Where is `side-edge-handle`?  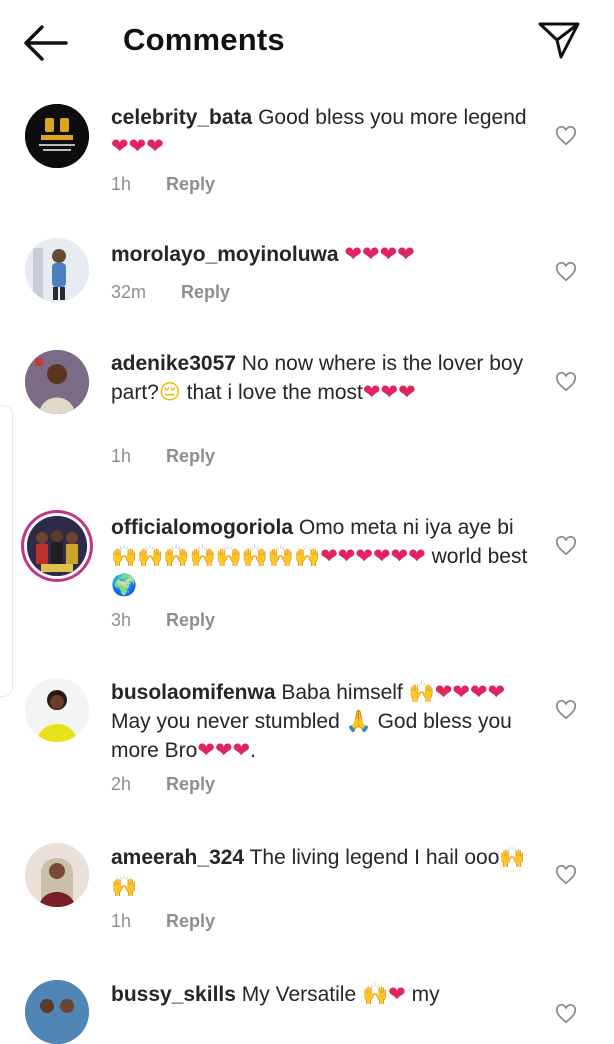
side-edge-handle is located at coordinates (6, 551).